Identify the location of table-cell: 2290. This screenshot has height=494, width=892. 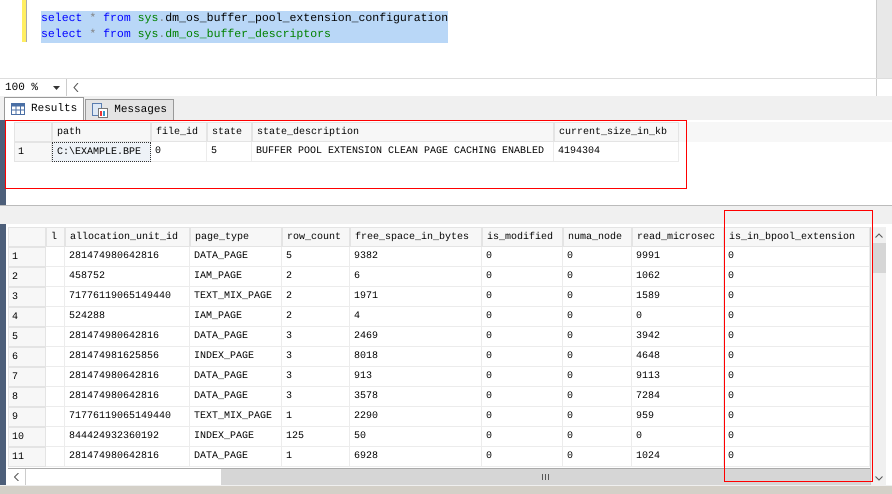
(416, 417).